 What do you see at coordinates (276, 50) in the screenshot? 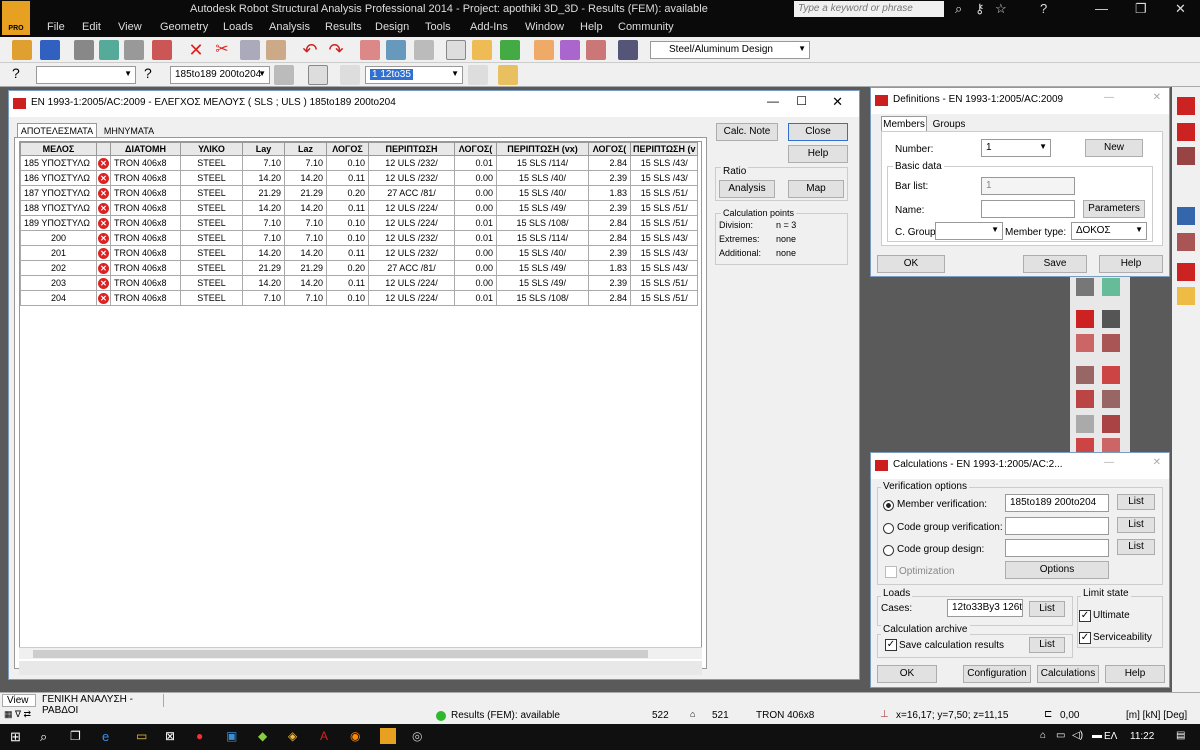
I see `paste-icon` at bounding box center [276, 50].